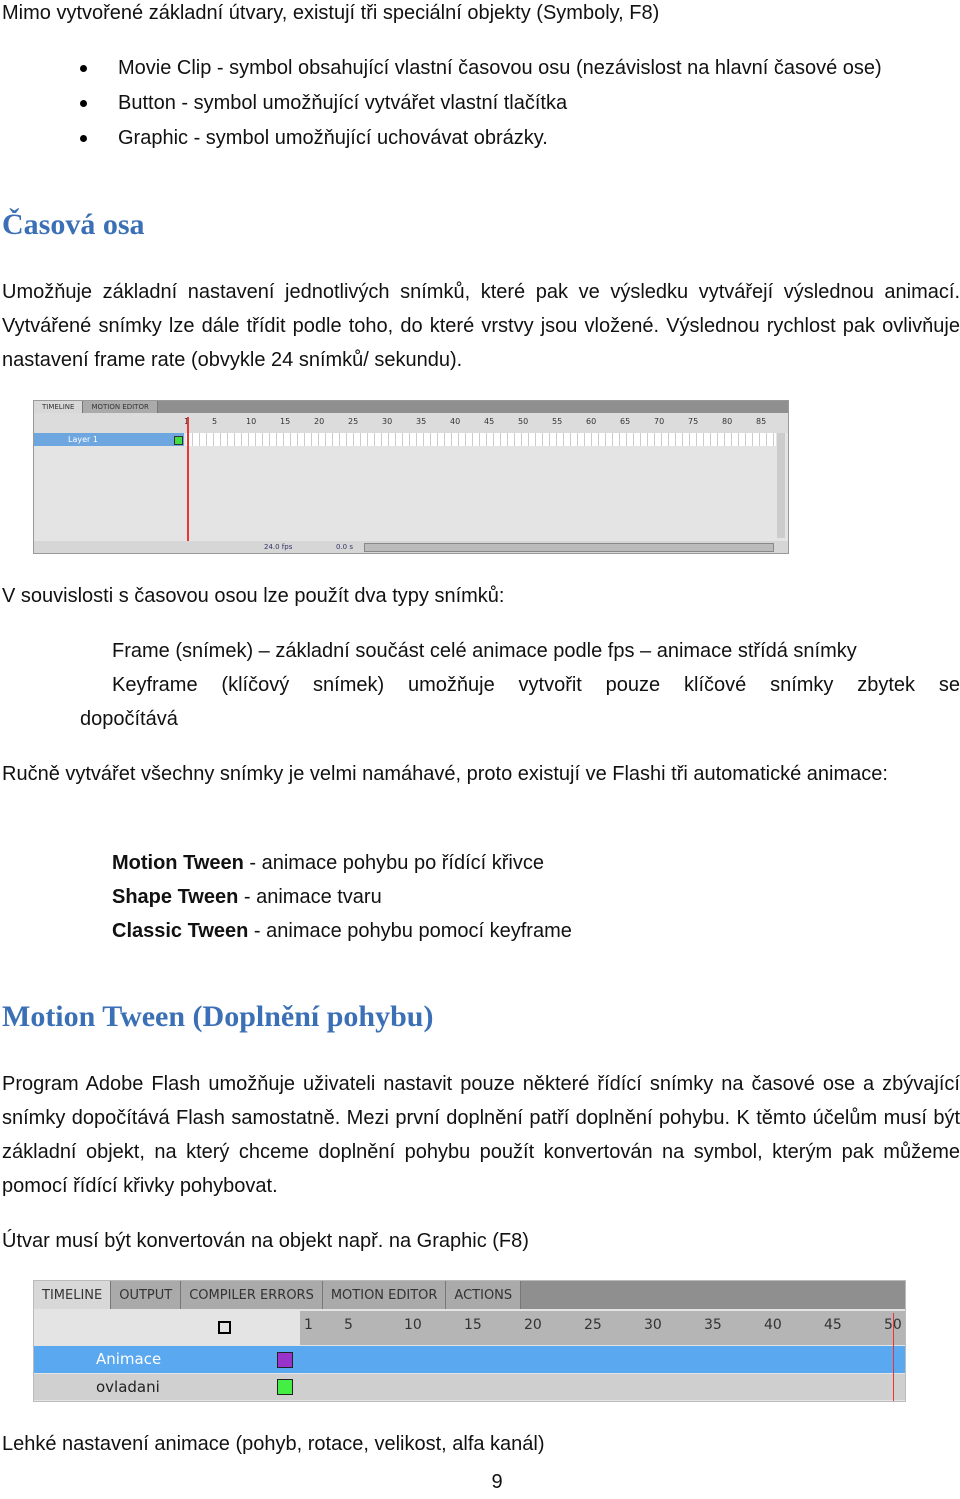 This screenshot has width=960, height=1499. Describe the element at coordinates (761, 421) in the screenshot. I see `frame-number: 85` at that location.